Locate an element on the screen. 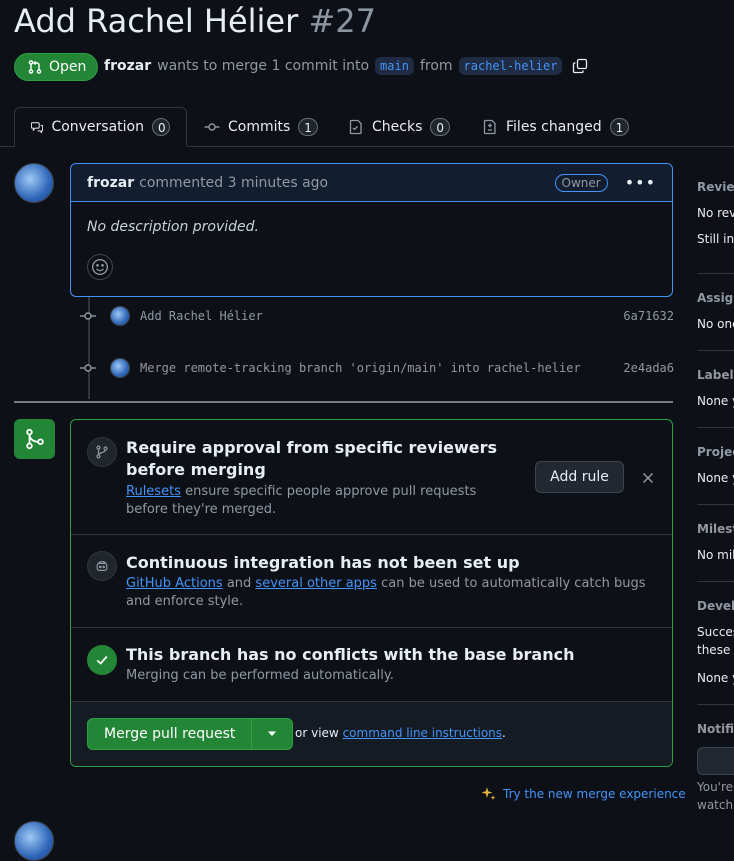 The height and width of the screenshot is (861, 734). or-view-label: or view is located at coordinates (317, 733).